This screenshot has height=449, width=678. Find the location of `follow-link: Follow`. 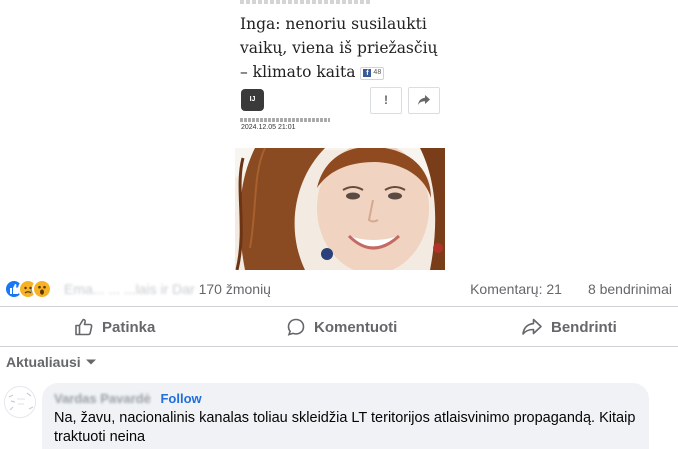

follow-link: Follow is located at coordinates (180, 398).